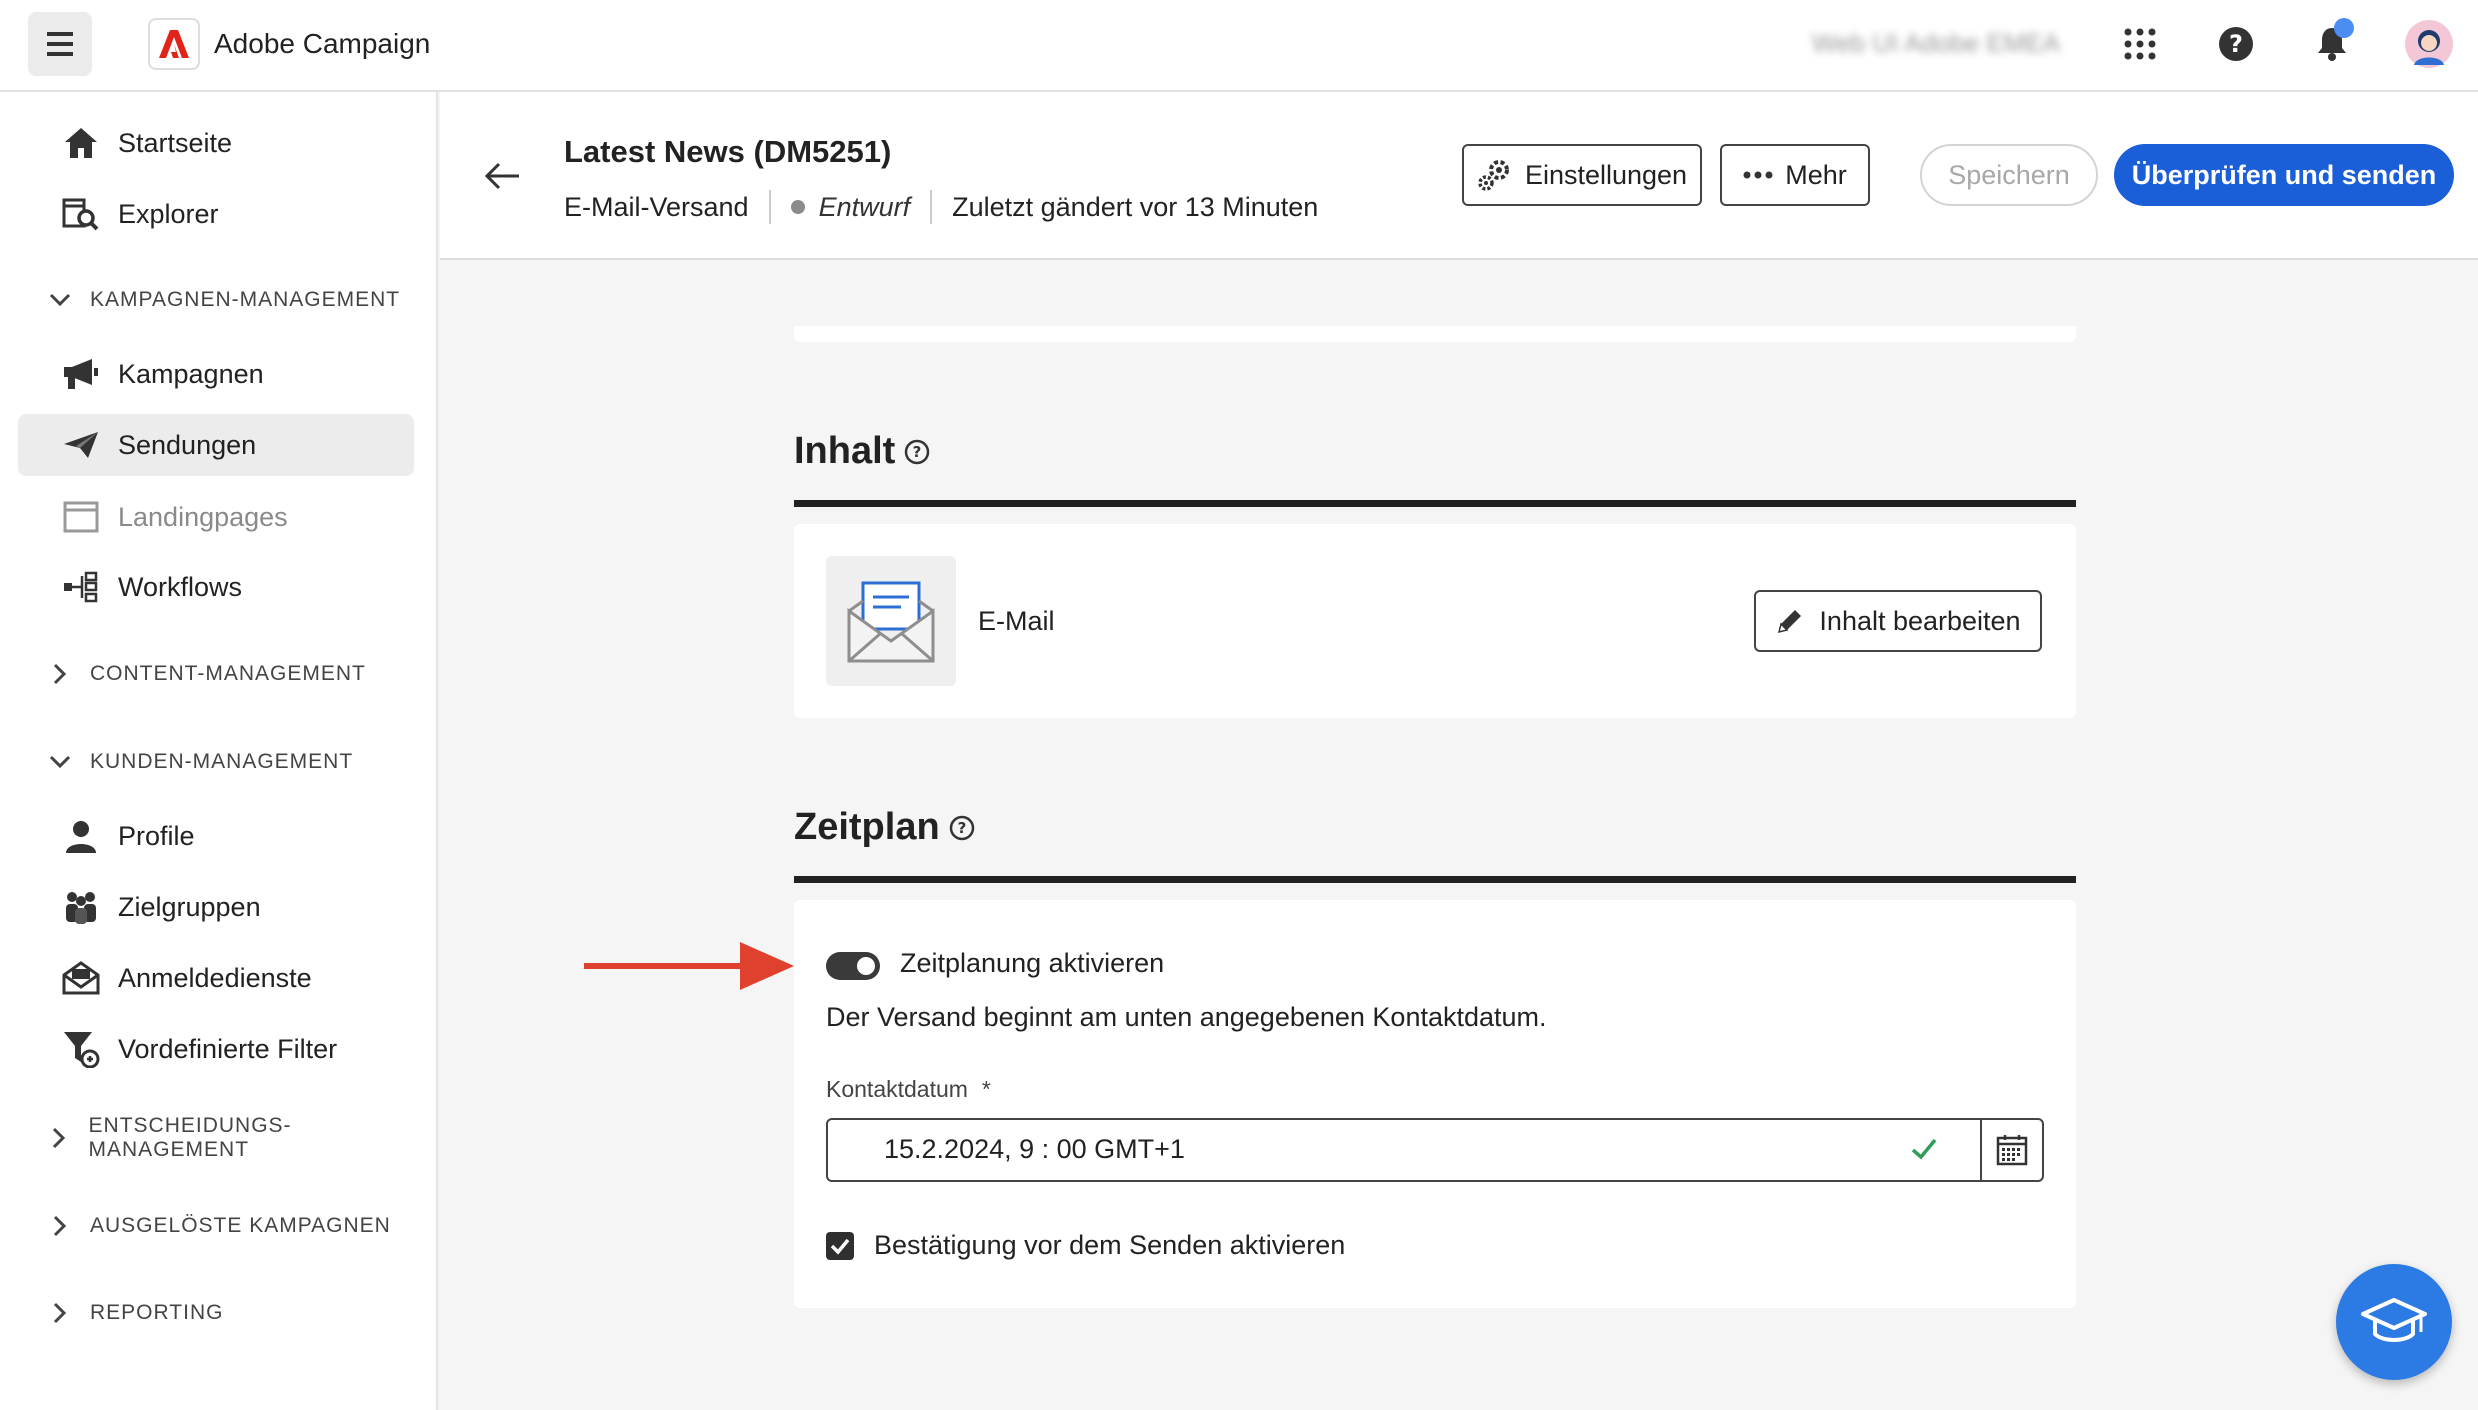 Image resolution: width=2478 pixels, height=1410 pixels. I want to click on sidebar-item-kampagnen: Kampagnen, so click(216, 374).